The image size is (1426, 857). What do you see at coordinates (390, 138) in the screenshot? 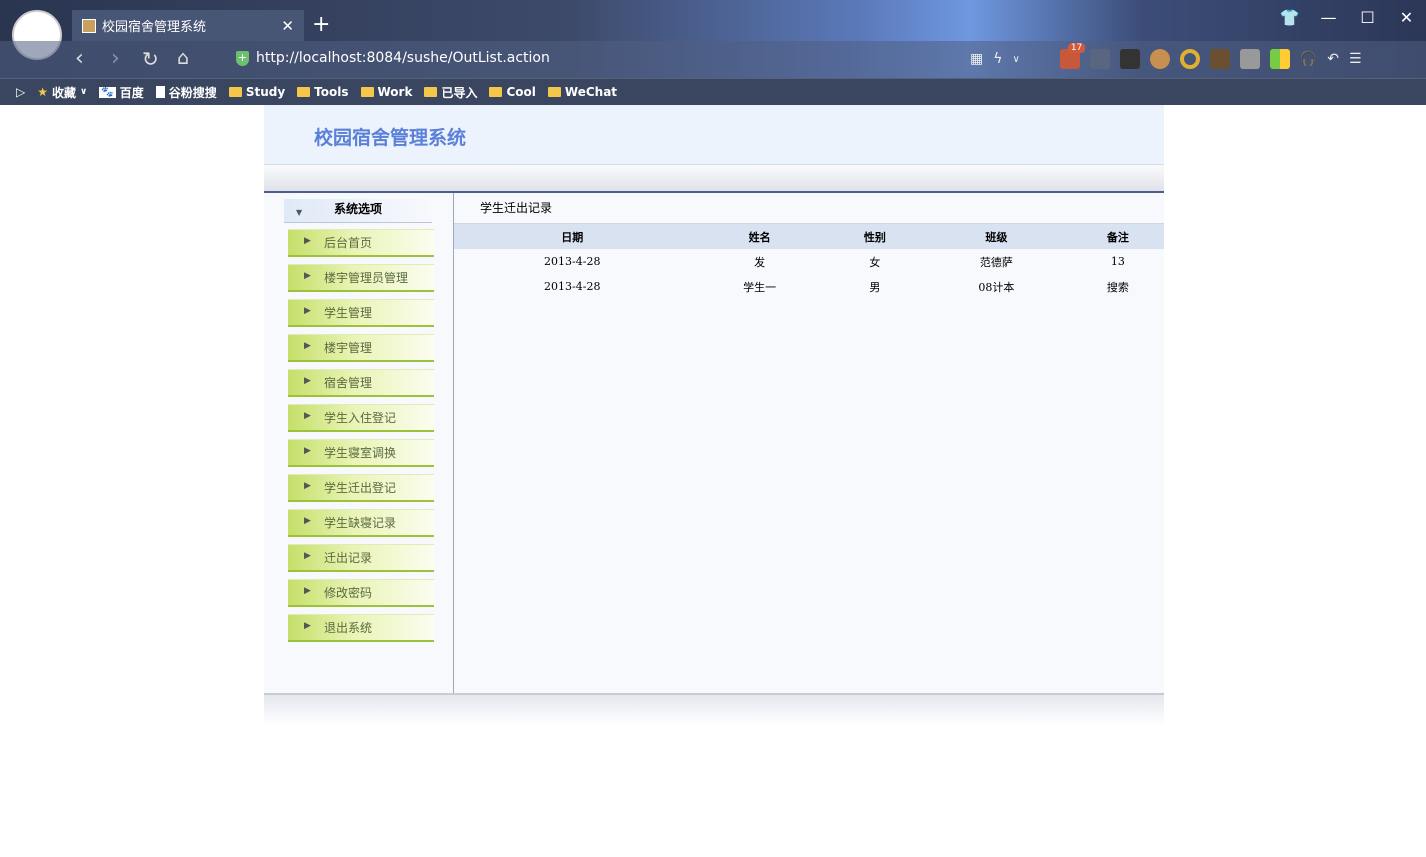
I see `app-title: 校园宿舍管理系统` at bounding box center [390, 138].